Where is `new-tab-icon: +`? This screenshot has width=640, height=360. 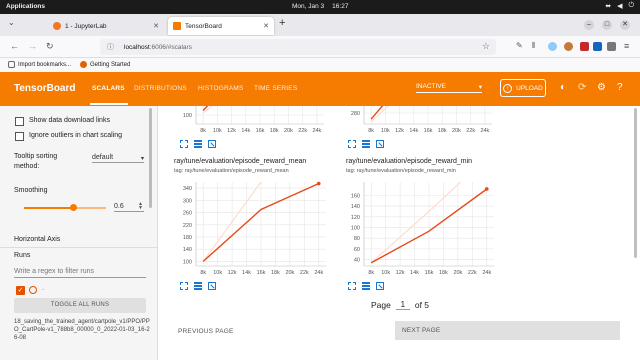 new-tab-icon: + is located at coordinates (282, 23).